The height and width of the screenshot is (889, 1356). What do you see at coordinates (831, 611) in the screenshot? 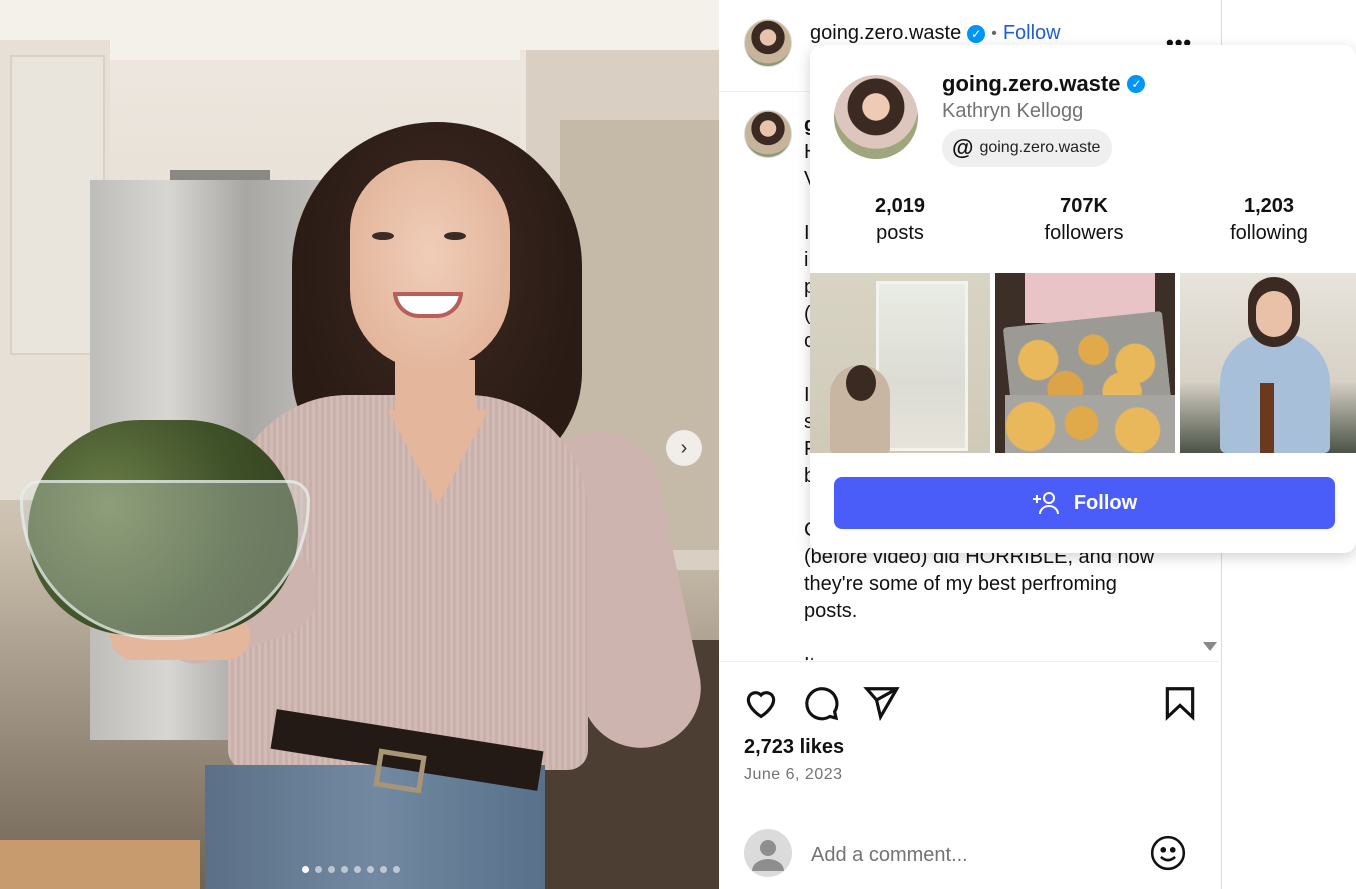
I see `caption-line: posts.` at bounding box center [831, 611].